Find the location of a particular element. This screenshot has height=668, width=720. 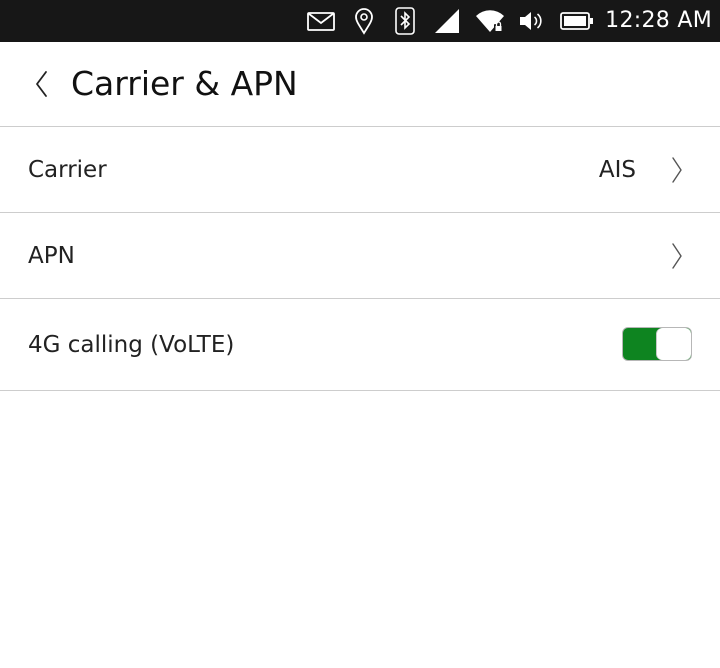

page-header: Carrier & APN is located at coordinates (360, 84).